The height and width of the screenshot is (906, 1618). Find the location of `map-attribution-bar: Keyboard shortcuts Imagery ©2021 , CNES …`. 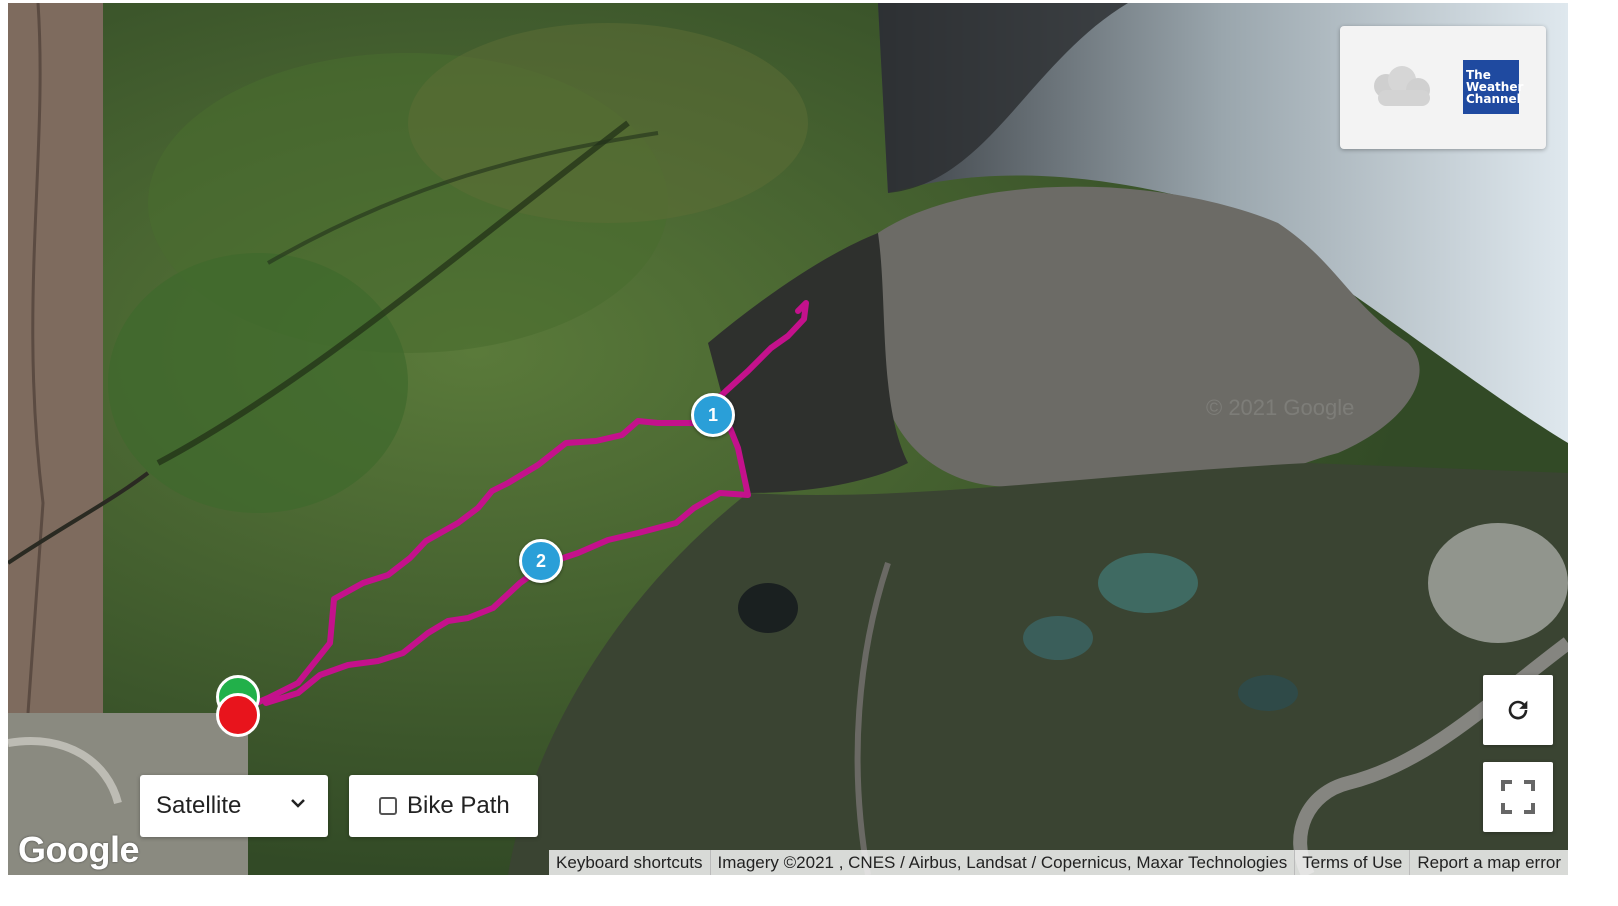

map-attribution-bar: Keyboard shortcuts Imagery ©2021 , CNES … is located at coordinates (1058, 862).